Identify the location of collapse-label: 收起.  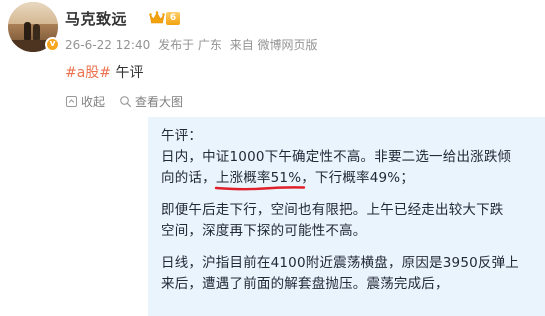
(93, 102).